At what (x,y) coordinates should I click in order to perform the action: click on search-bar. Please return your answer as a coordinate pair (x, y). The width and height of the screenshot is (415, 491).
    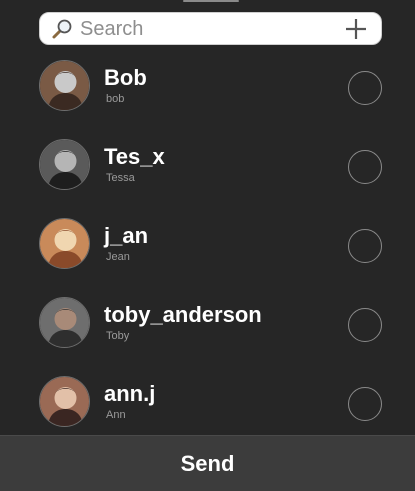
    Looking at the image, I should click on (210, 28).